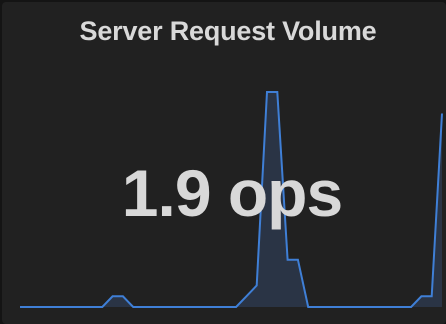 The height and width of the screenshot is (324, 446). What do you see at coordinates (232, 193) in the screenshot?
I see `stat-value: 1.9 ops` at bounding box center [232, 193].